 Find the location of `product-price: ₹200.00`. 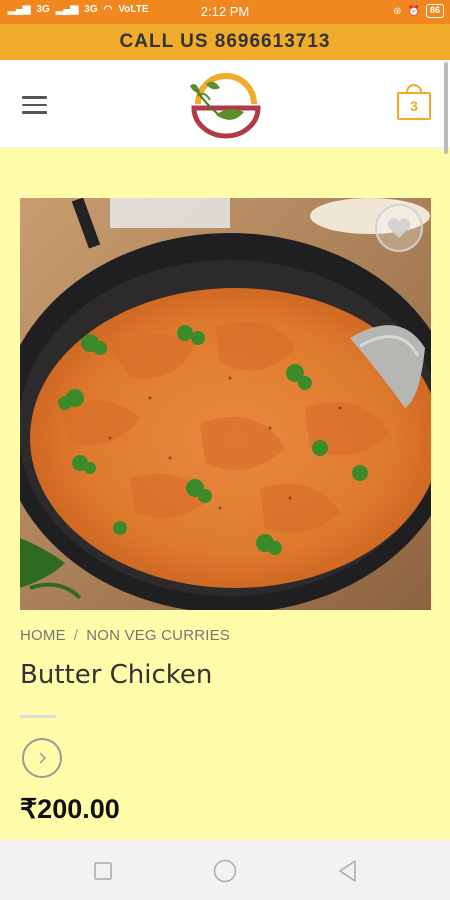

product-price: ₹200.00 is located at coordinates (70, 809).